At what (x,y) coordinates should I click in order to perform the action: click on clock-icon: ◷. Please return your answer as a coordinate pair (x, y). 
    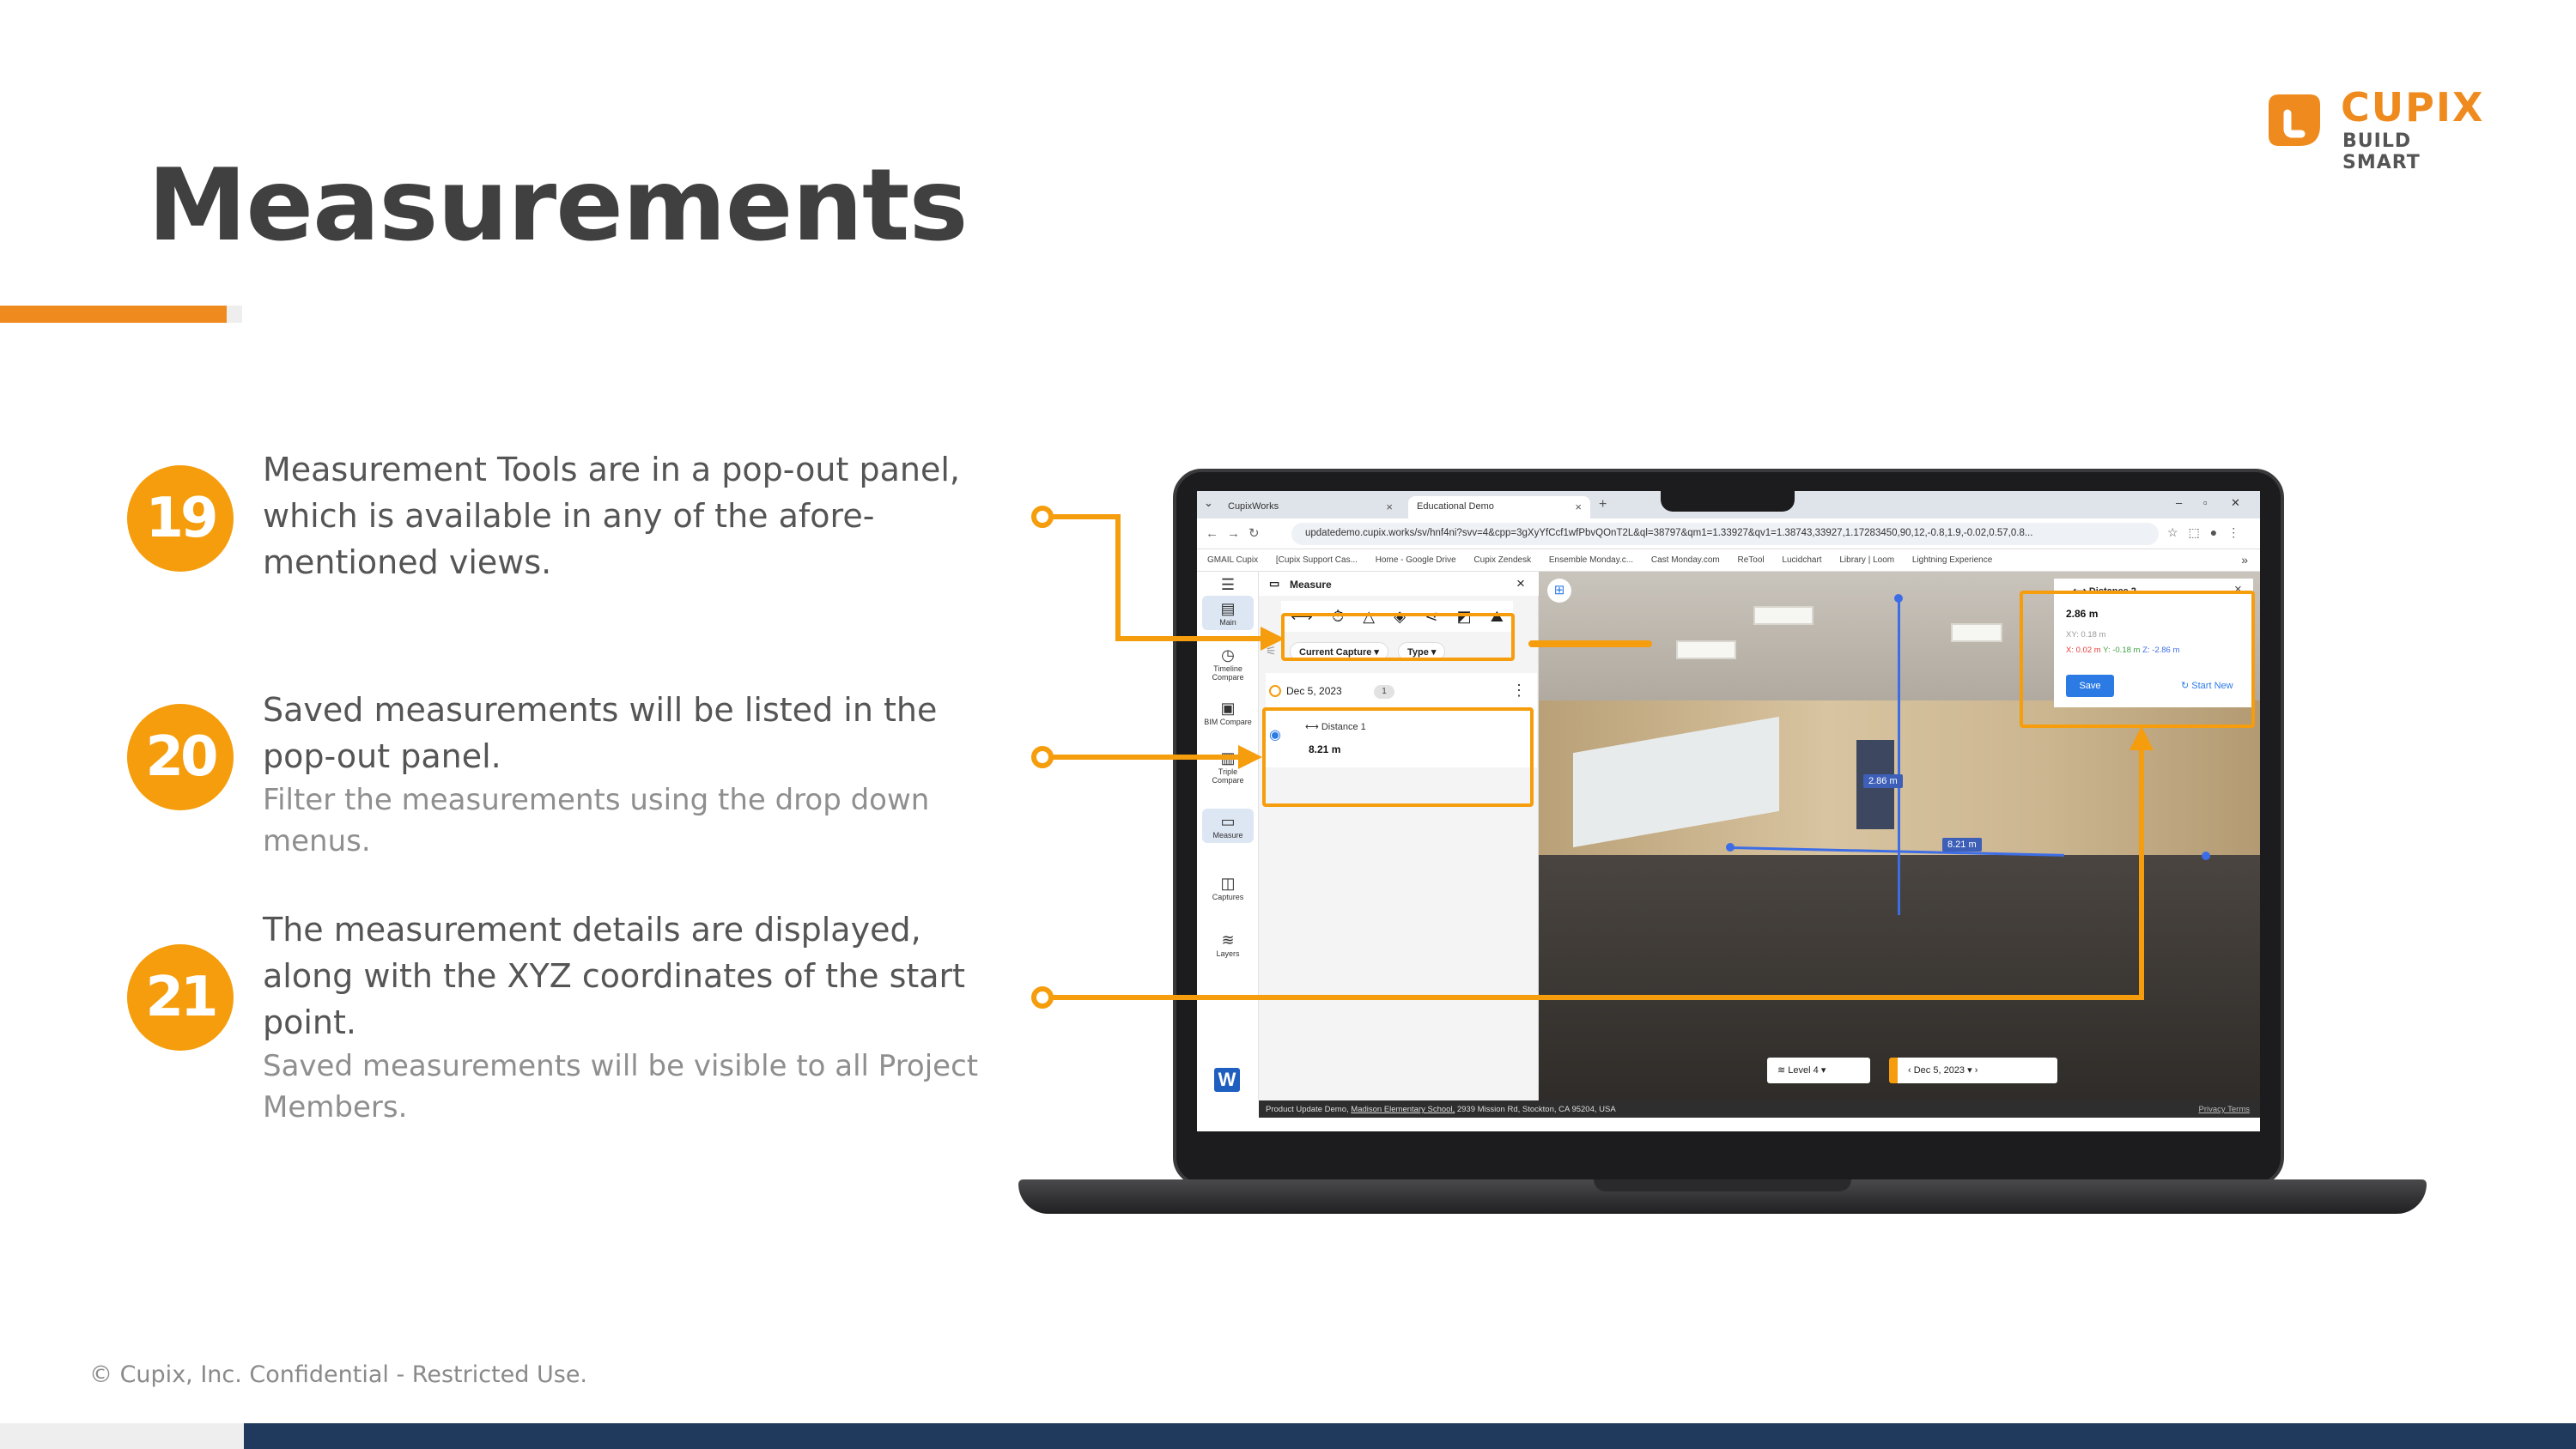
    Looking at the image, I should click on (1228, 655).